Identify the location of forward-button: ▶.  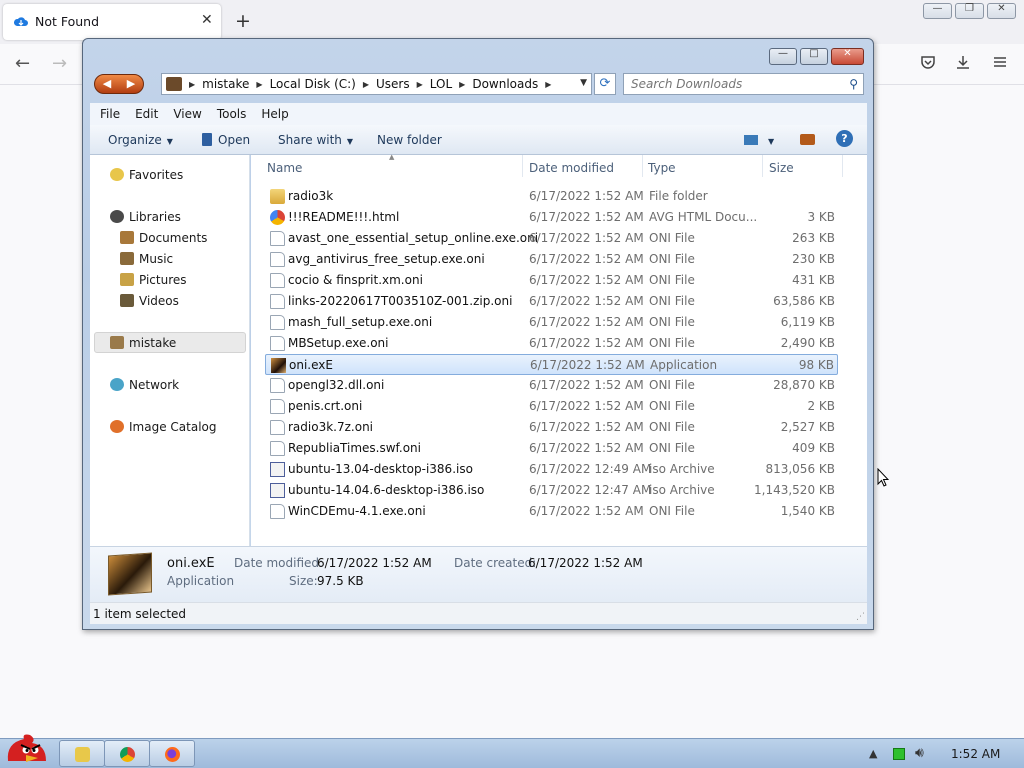
(131, 84).